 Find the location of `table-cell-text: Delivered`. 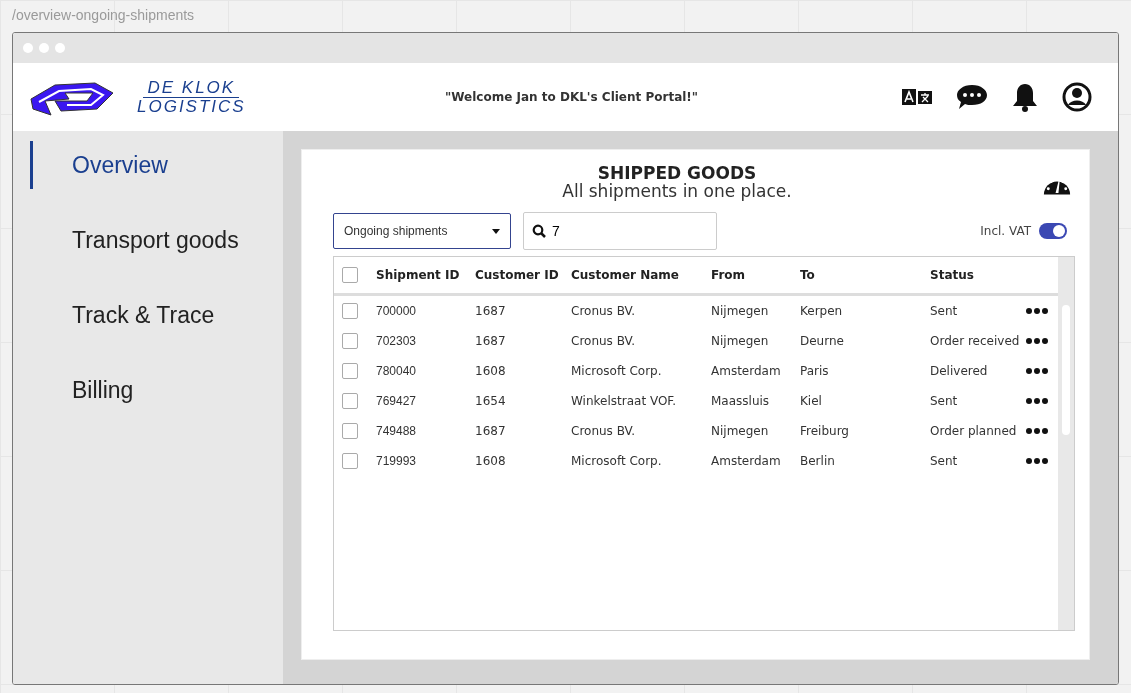

table-cell-text: Delivered is located at coordinates (959, 371).